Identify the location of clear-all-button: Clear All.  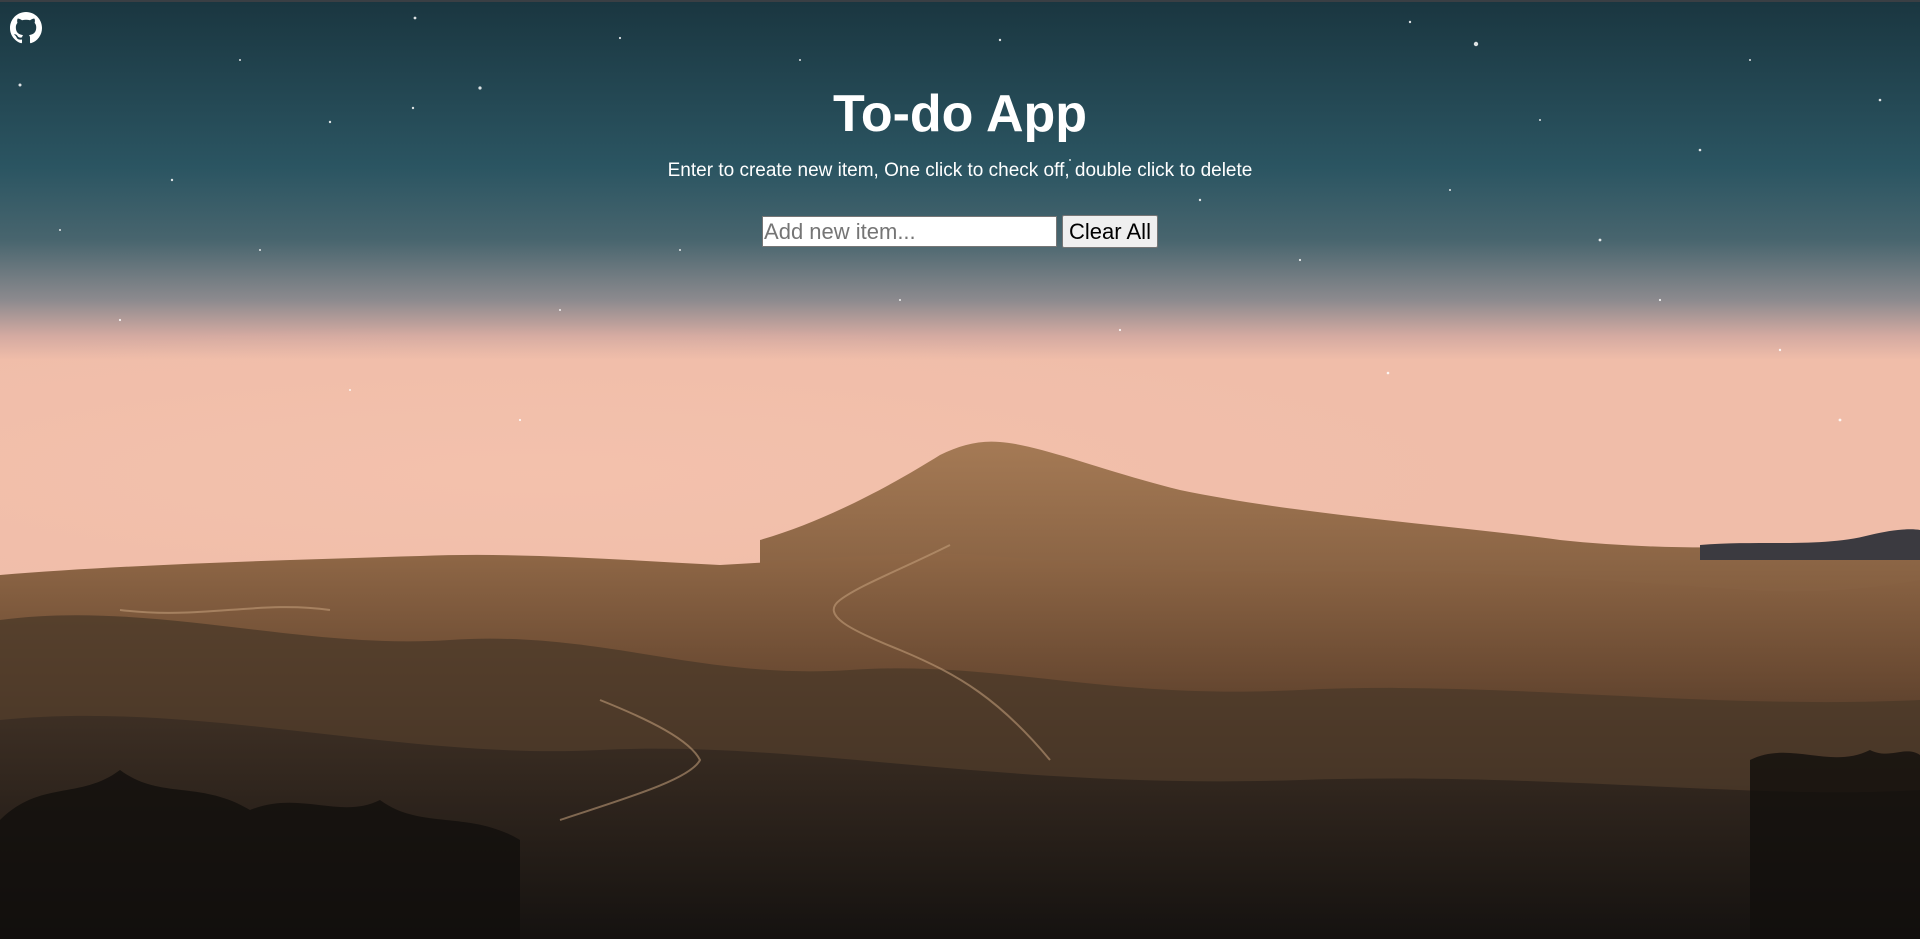
(1110, 231).